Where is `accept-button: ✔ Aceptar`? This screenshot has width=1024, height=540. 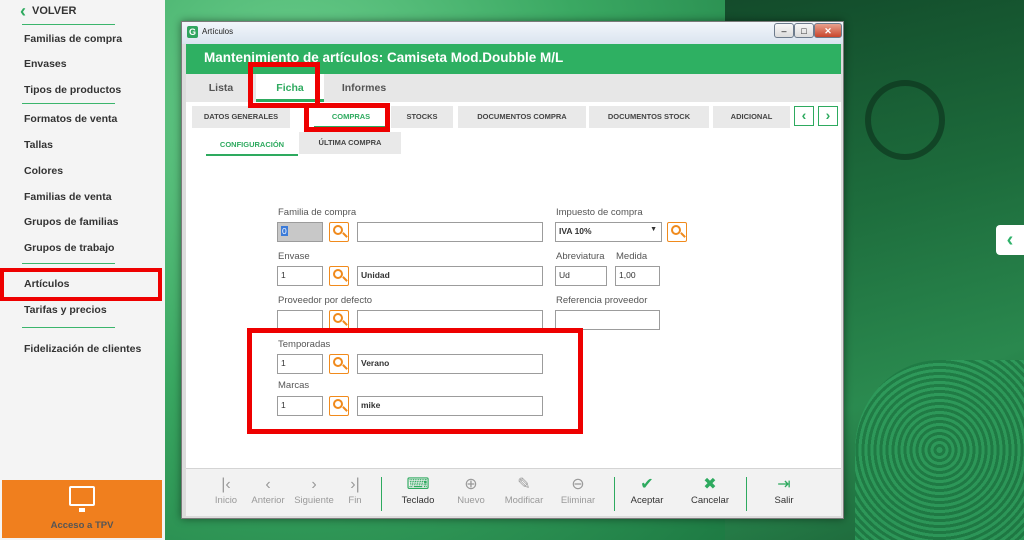 accept-button: ✔ Aceptar is located at coordinates (647, 490).